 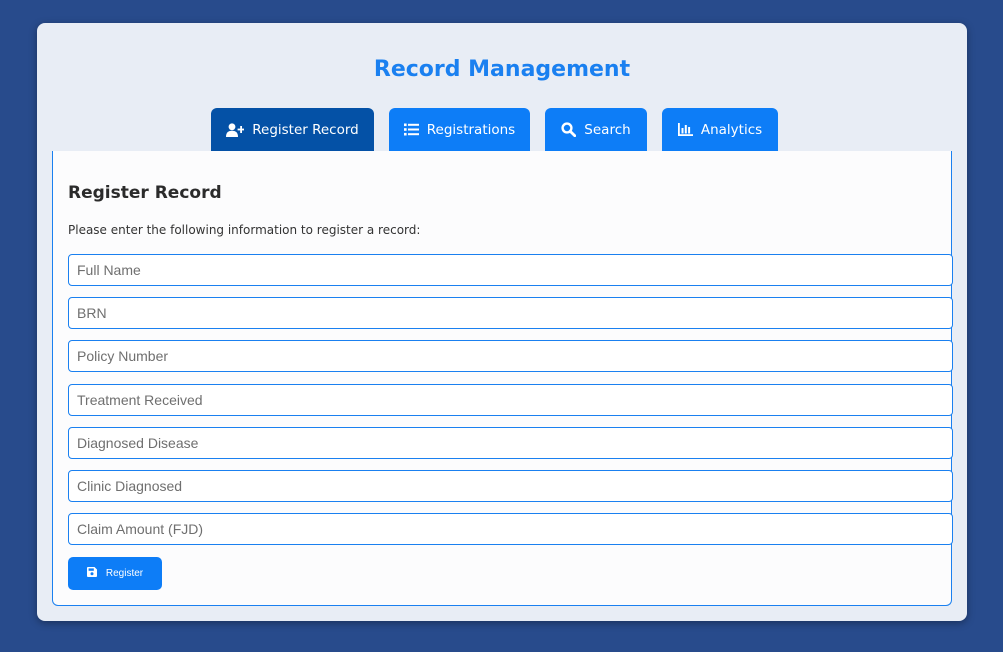 I want to click on register-button: Register, so click(x=115, y=573).